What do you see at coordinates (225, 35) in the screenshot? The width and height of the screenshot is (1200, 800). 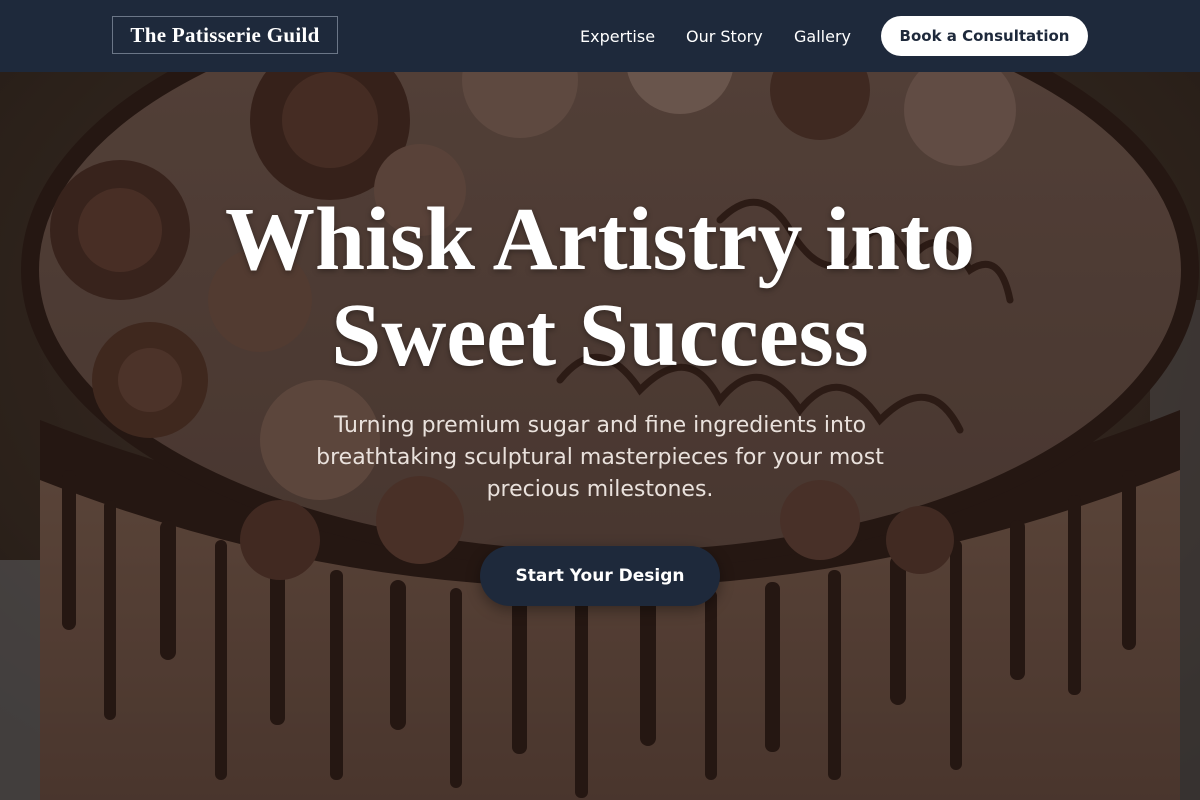 I see `brand-logo: The Patisserie Guild` at bounding box center [225, 35].